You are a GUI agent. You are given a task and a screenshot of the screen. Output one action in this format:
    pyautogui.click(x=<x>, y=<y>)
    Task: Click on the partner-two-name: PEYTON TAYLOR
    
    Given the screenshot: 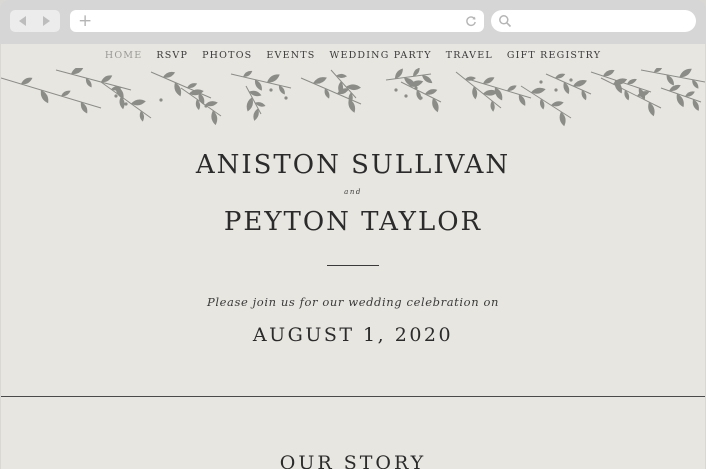 What is the action you would take?
    pyautogui.click(x=353, y=222)
    